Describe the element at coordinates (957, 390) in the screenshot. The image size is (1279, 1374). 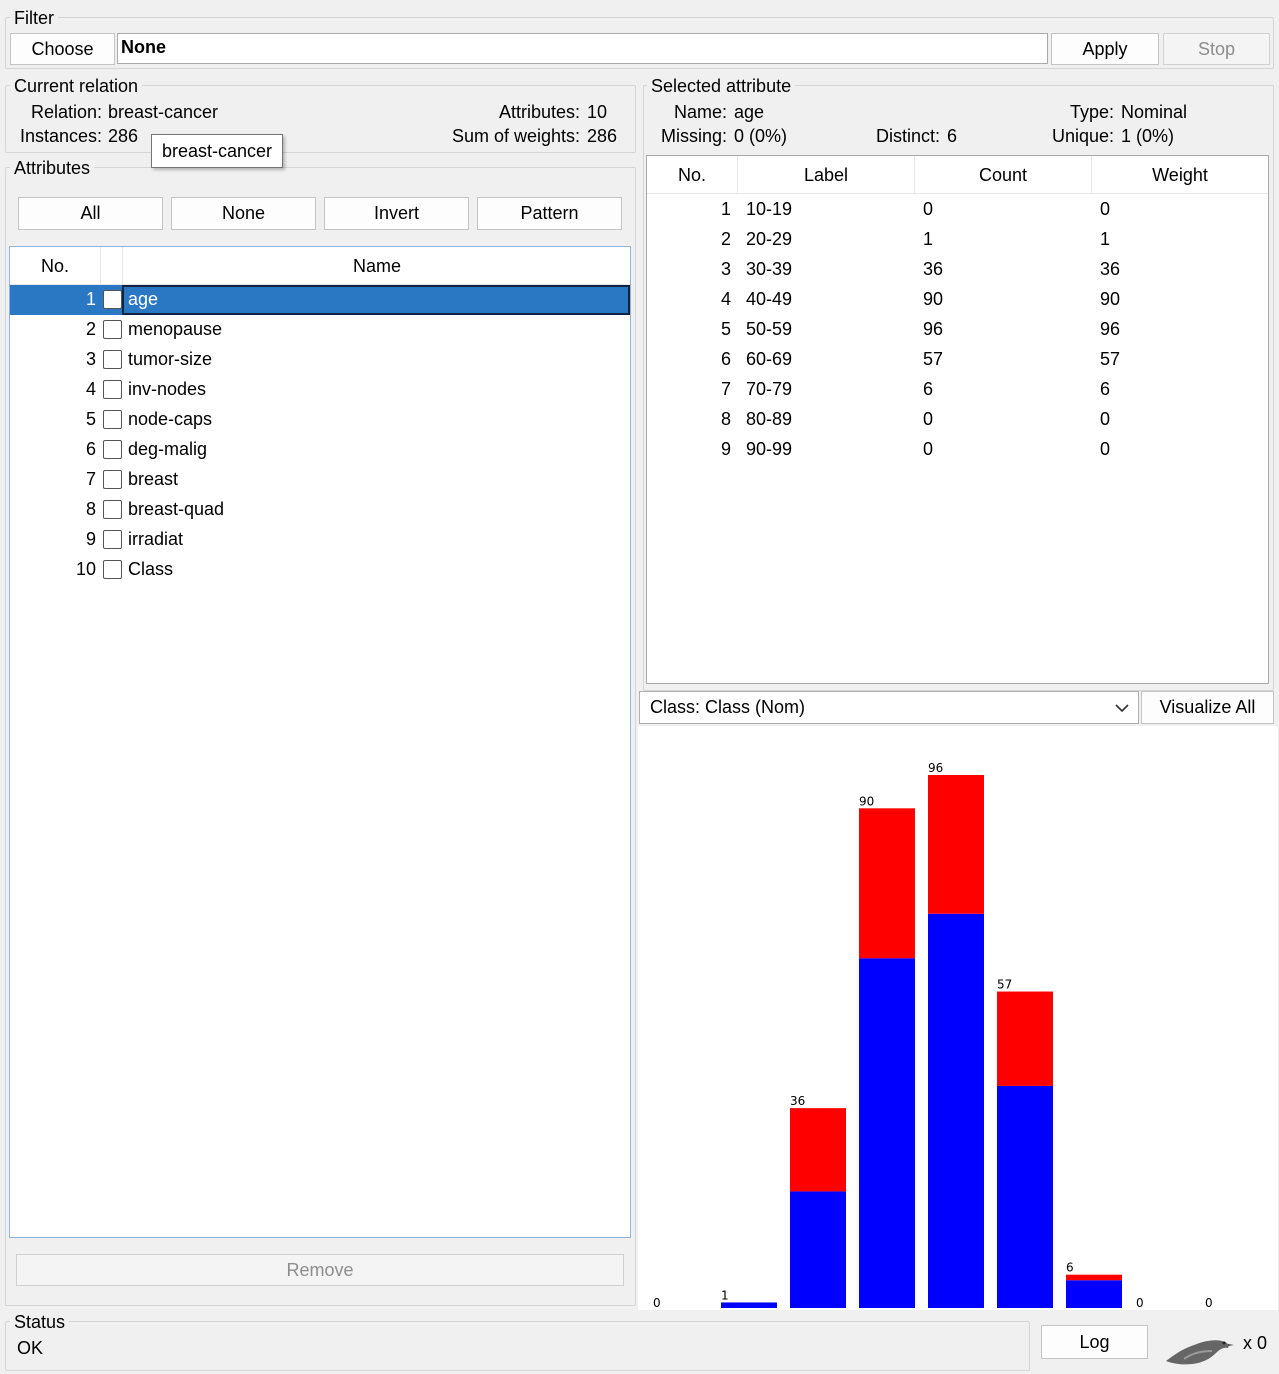
I see `label-row: 7 70-79 6 6` at that location.